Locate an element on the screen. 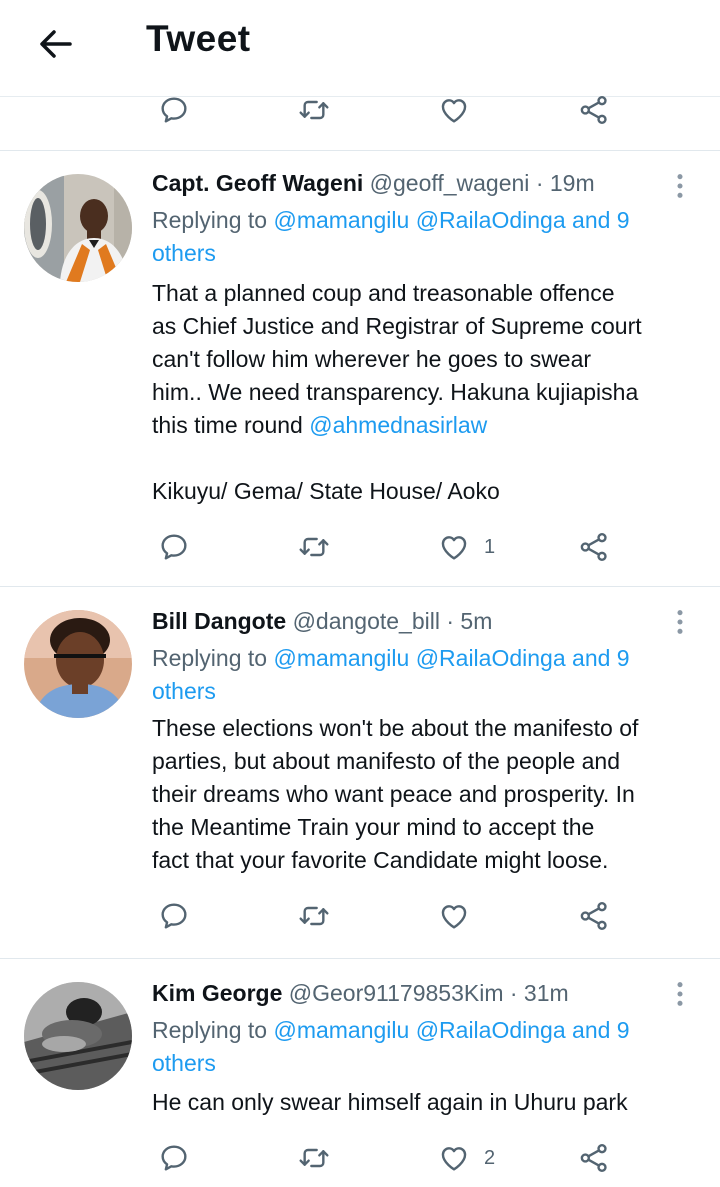 The image size is (720, 1187). tweet-header: Bill Dangote @dangote_bill · 5m is located at coordinates (322, 621).